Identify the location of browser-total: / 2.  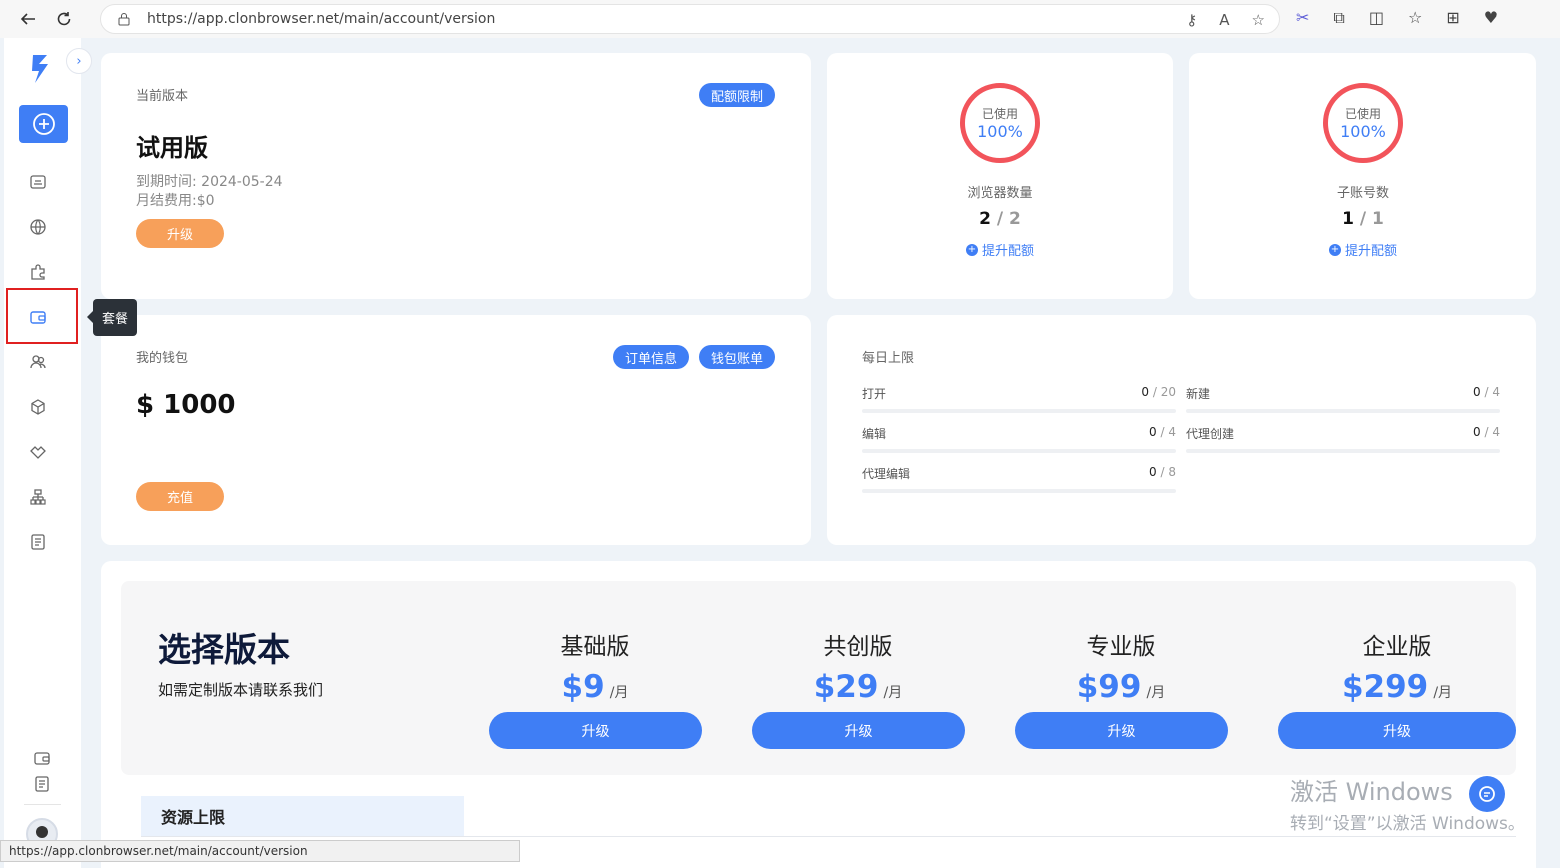
(1008, 219).